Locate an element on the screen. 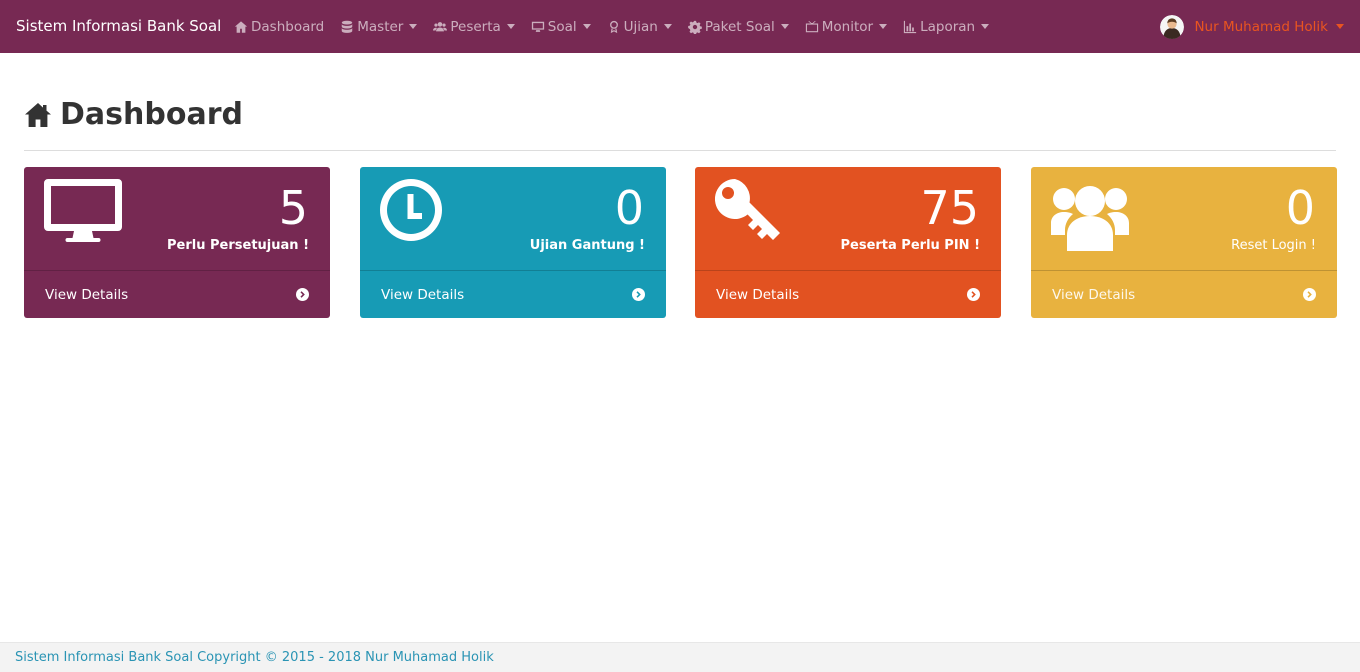 This screenshot has width=1360, height=672. nav-item-soal: Soal is located at coordinates (565, 26).